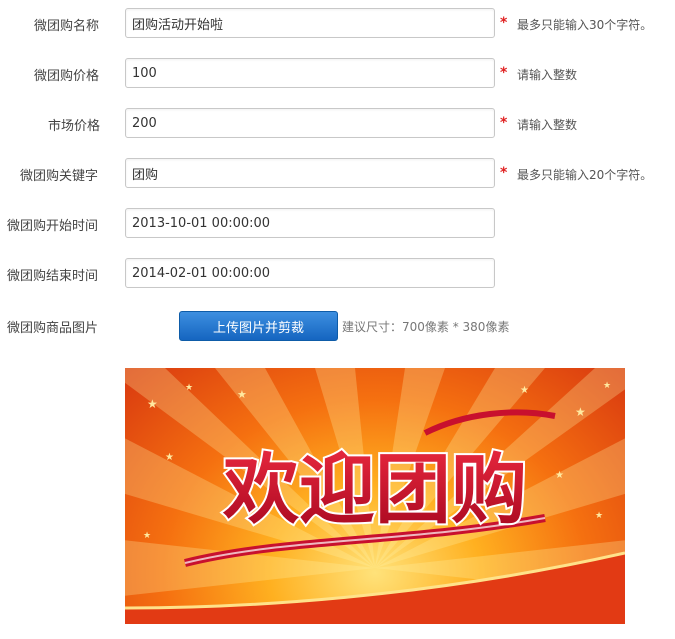  Describe the element at coordinates (547, 125) in the screenshot. I see `market-price-hint: 请输入整数` at that location.